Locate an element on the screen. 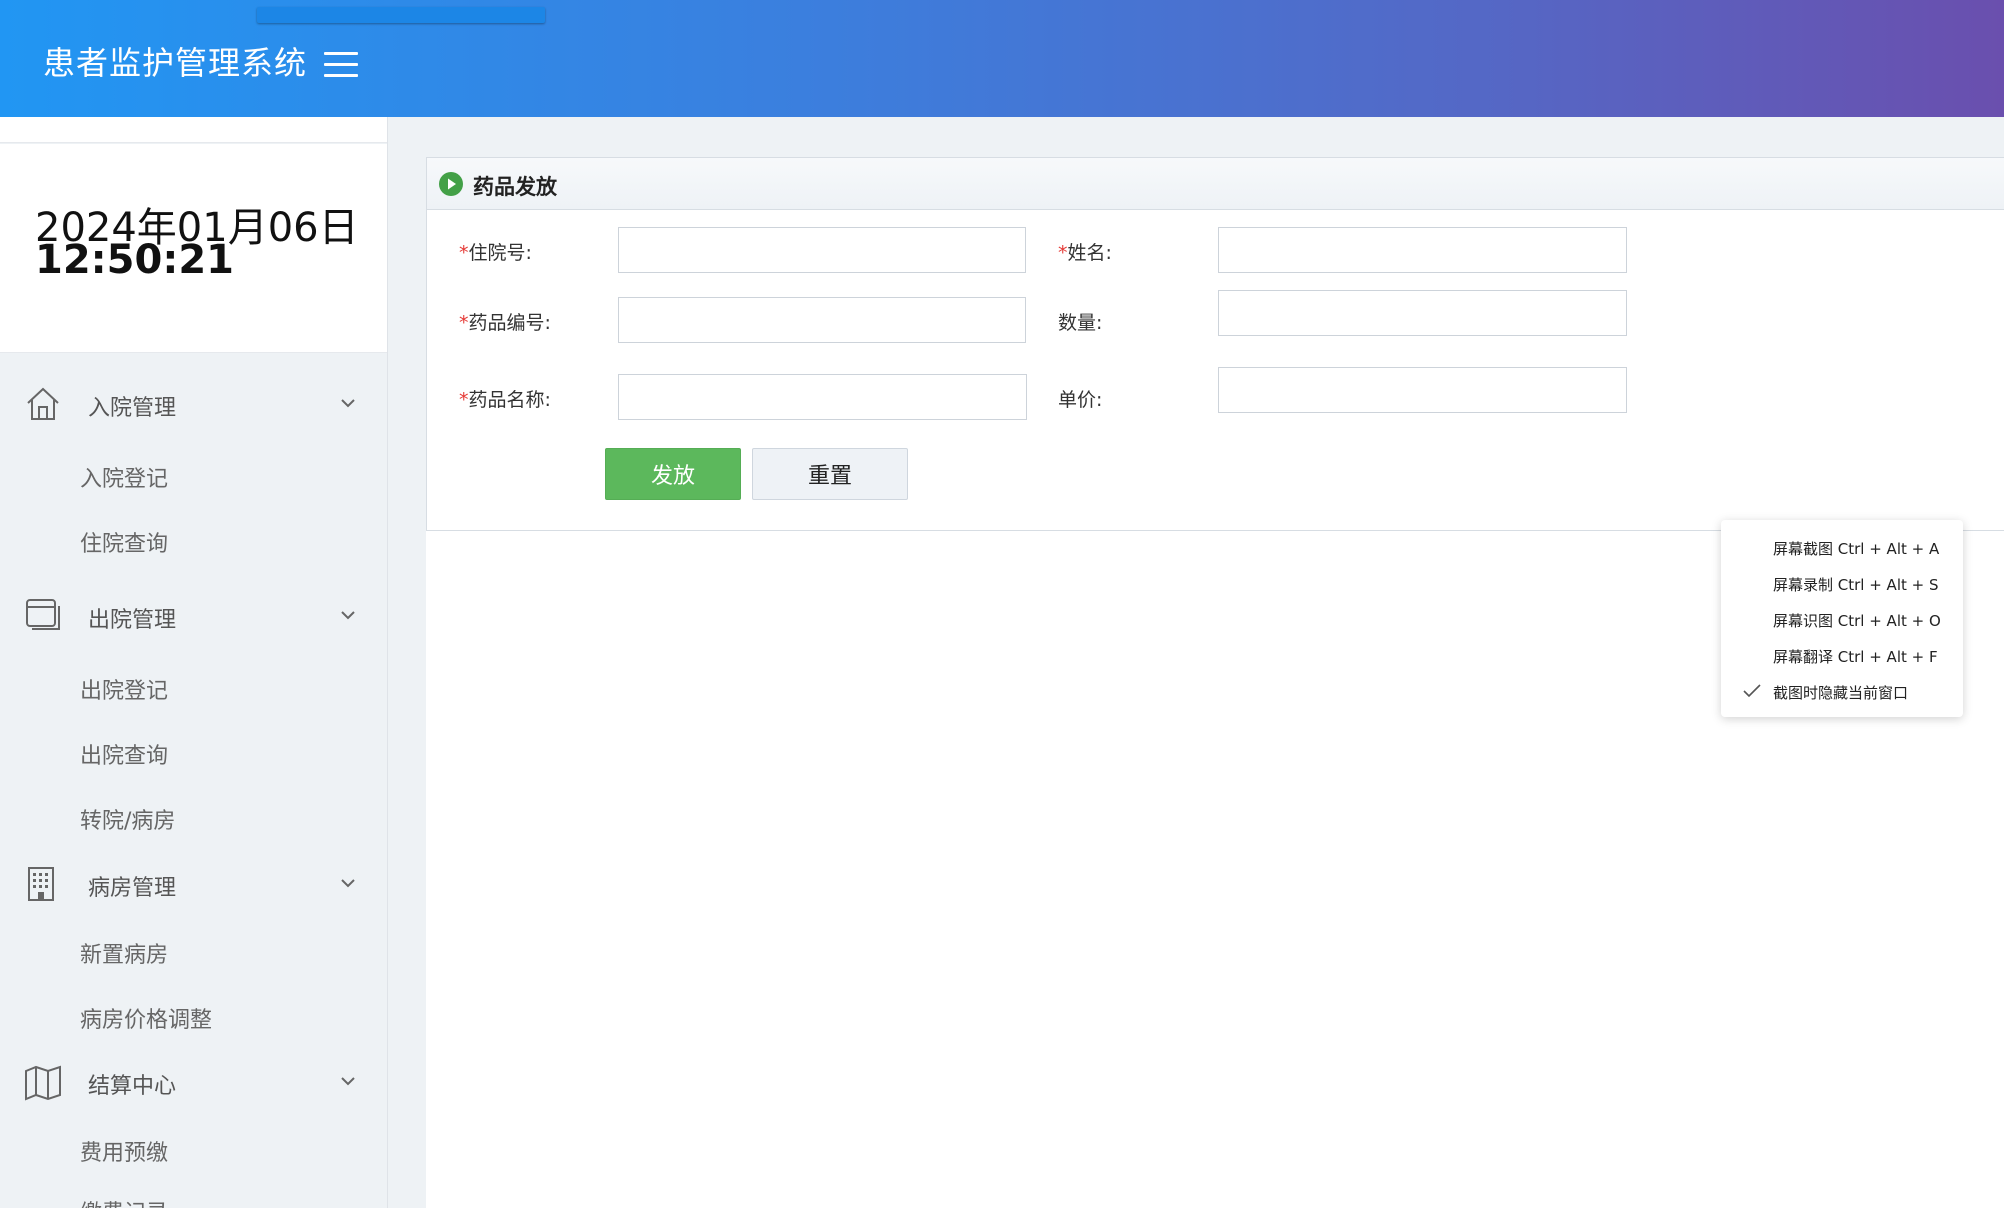  top-header: 患者监护管理系统 is located at coordinates (1002, 58).